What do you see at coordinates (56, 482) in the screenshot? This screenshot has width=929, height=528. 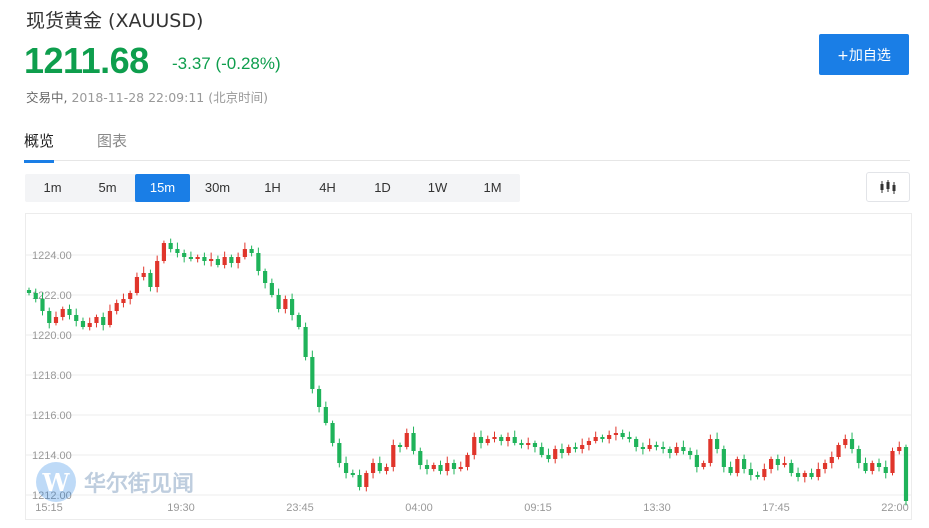 I see `watermark-logo: W` at bounding box center [56, 482].